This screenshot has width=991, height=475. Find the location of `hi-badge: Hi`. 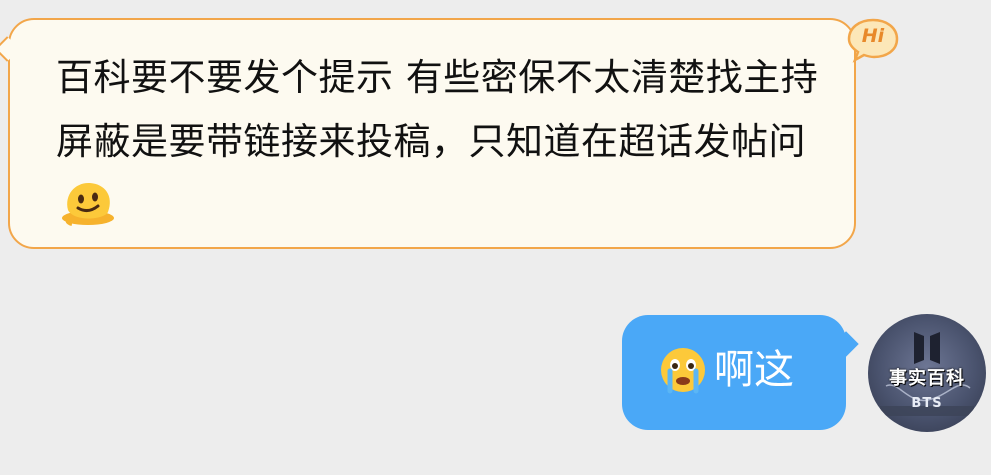

hi-badge: Hi is located at coordinates (873, 40).